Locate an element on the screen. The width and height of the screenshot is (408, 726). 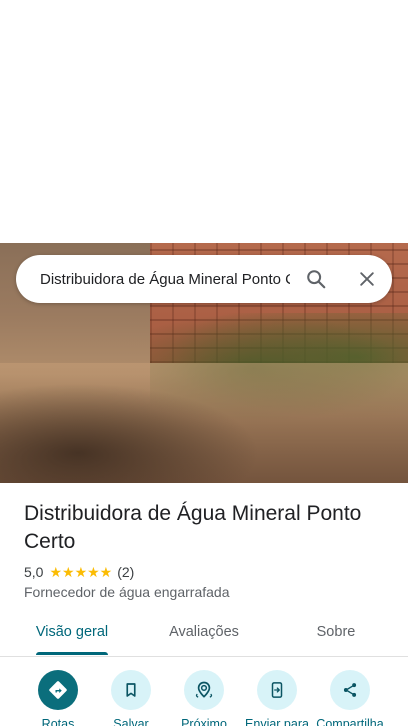
send-to-phone-button: Enviar para is located at coordinates (277, 697).